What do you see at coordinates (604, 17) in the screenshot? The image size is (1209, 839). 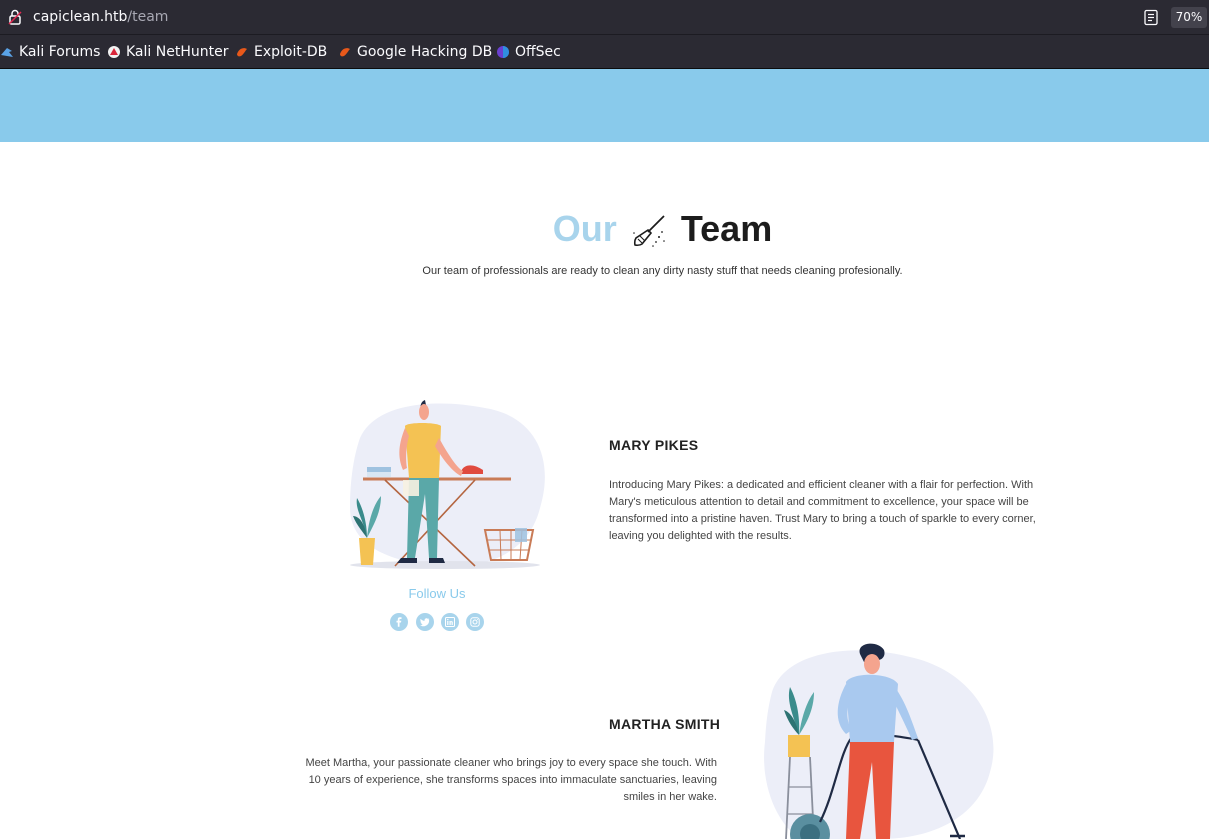 I see `url-bar: capiclean.htb/team 70%` at bounding box center [604, 17].